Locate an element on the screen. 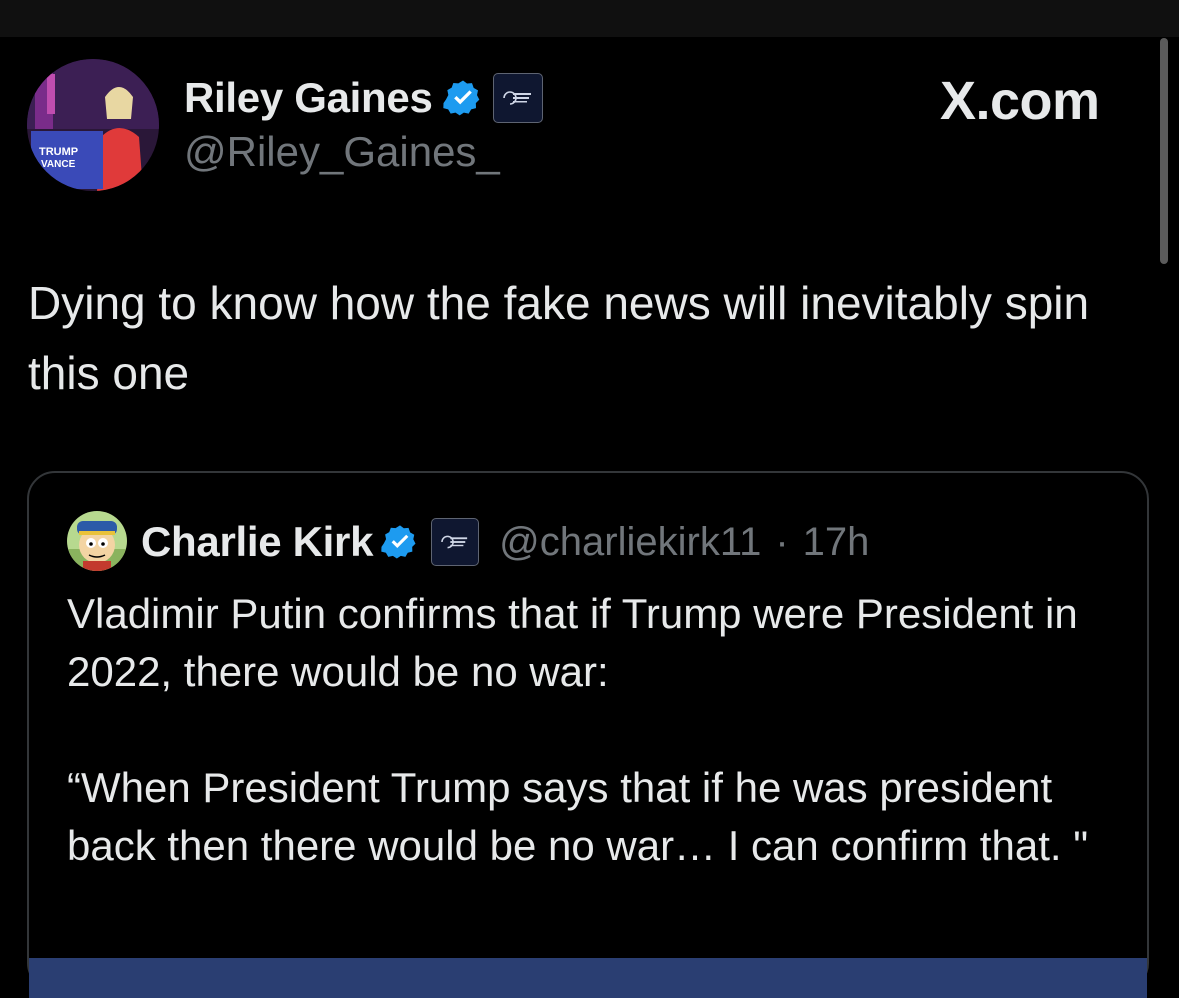  xcom-watermark: X.com is located at coordinates (1020, 101).